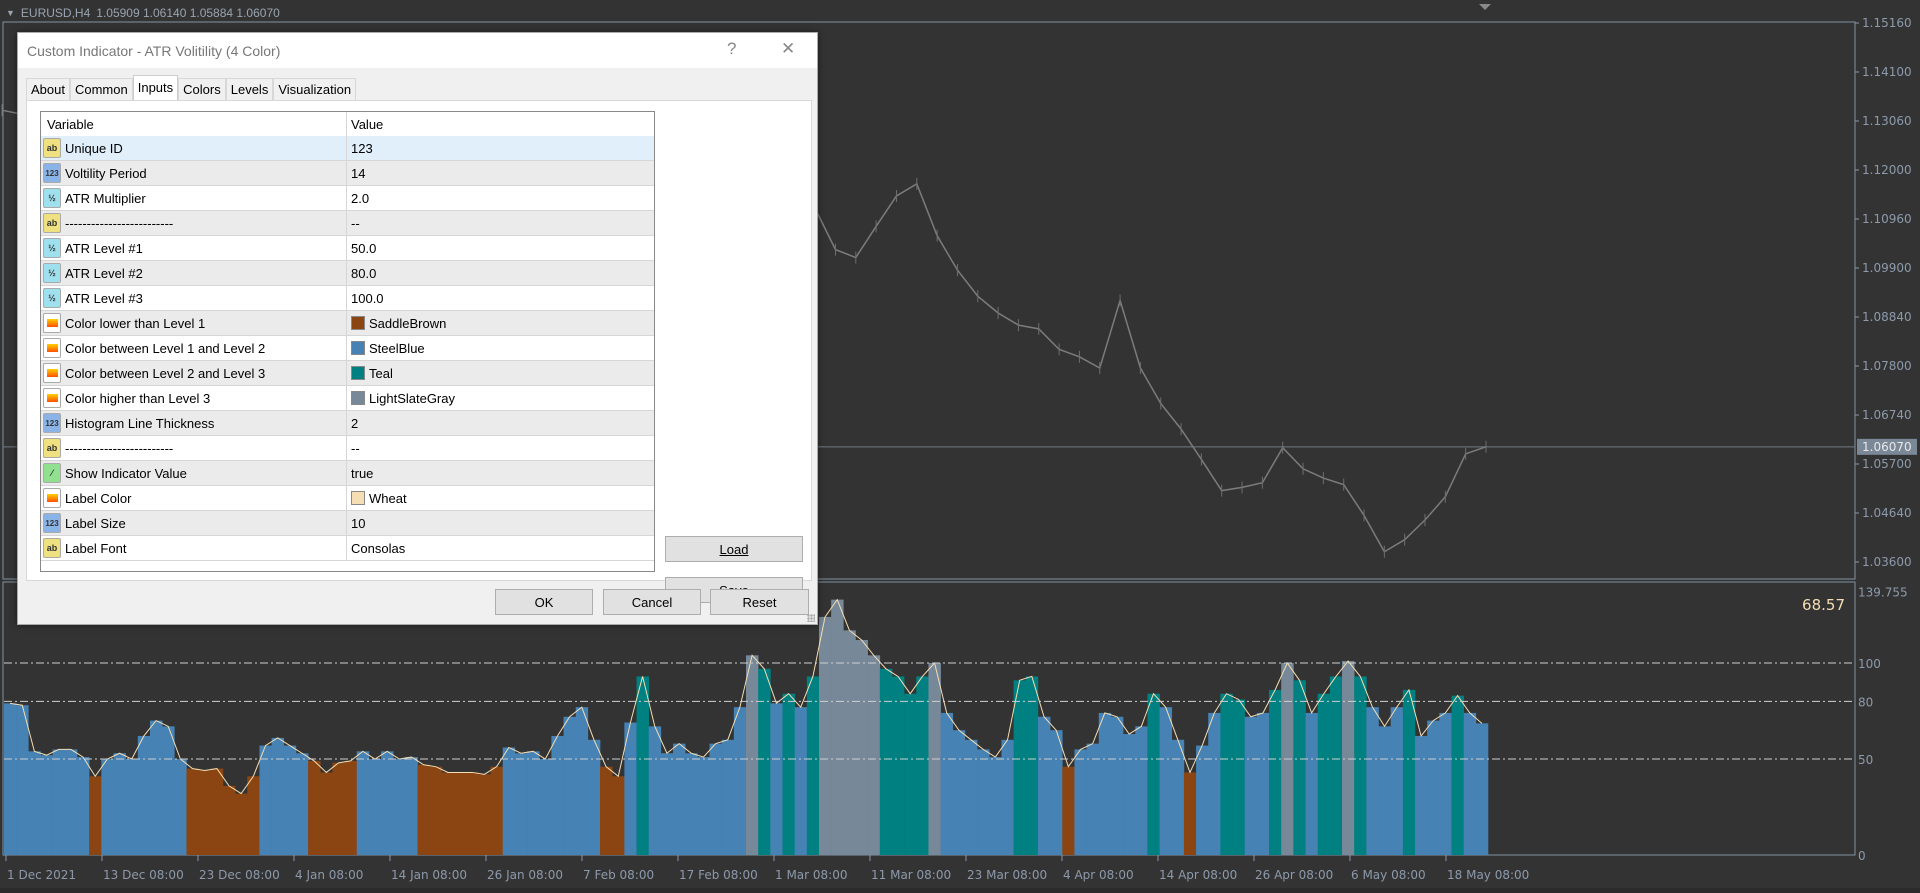  I want to click on value-cell: Wheat, so click(500, 498).